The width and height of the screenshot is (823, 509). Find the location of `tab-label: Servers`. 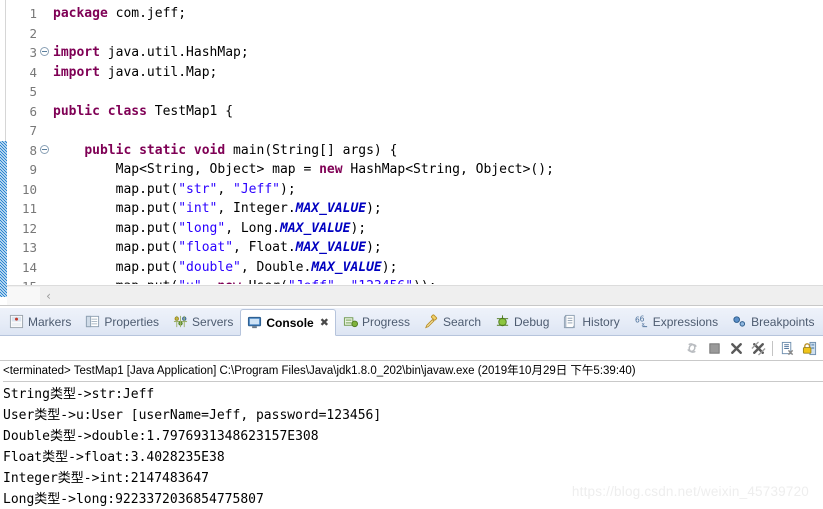

tab-label: Servers is located at coordinates (213, 321).